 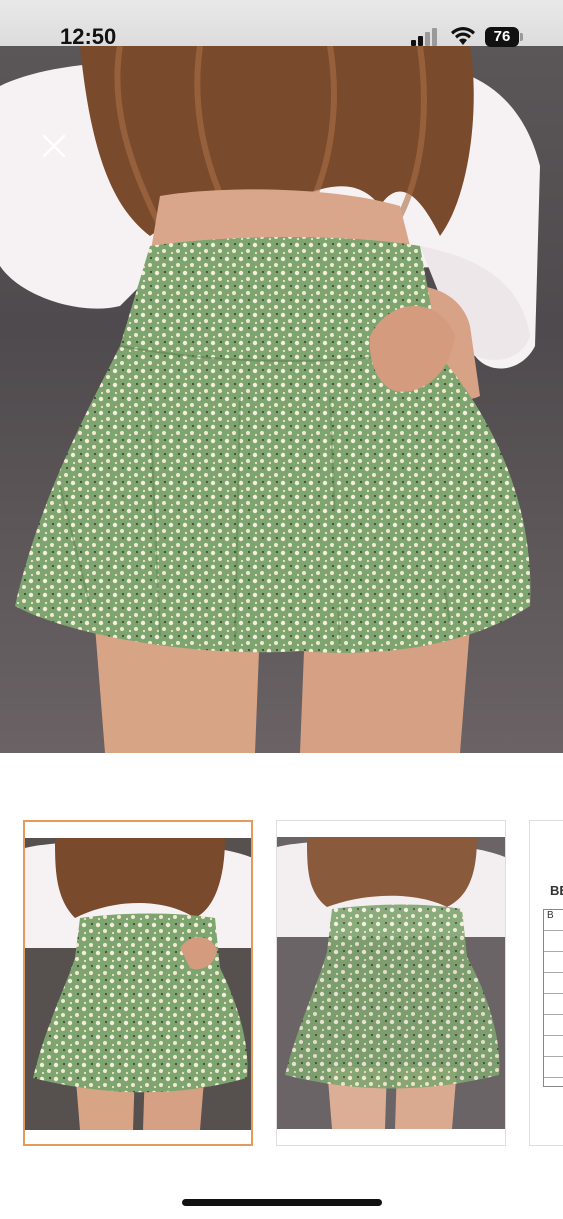 What do you see at coordinates (424, 37) in the screenshot?
I see `signal-icon` at bounding box center [424, 37].